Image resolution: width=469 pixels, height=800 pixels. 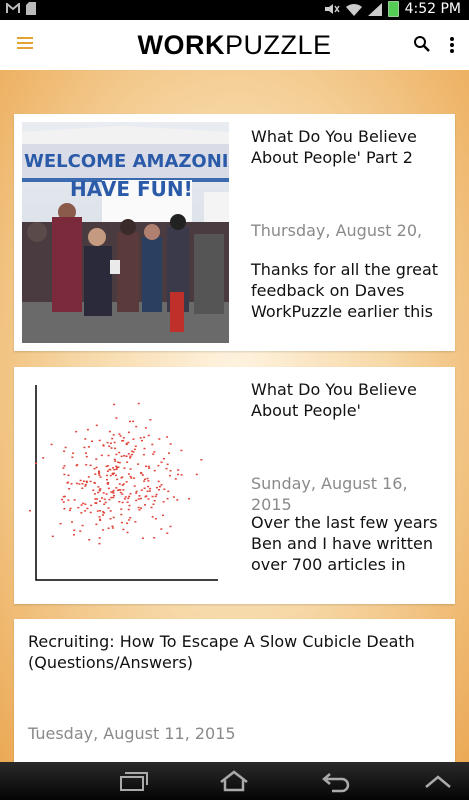 What do you see at coordinates (337, 230) in the screenshot?
I see `post-date: Thursday, August 20,` at bounding box center [337, 230].